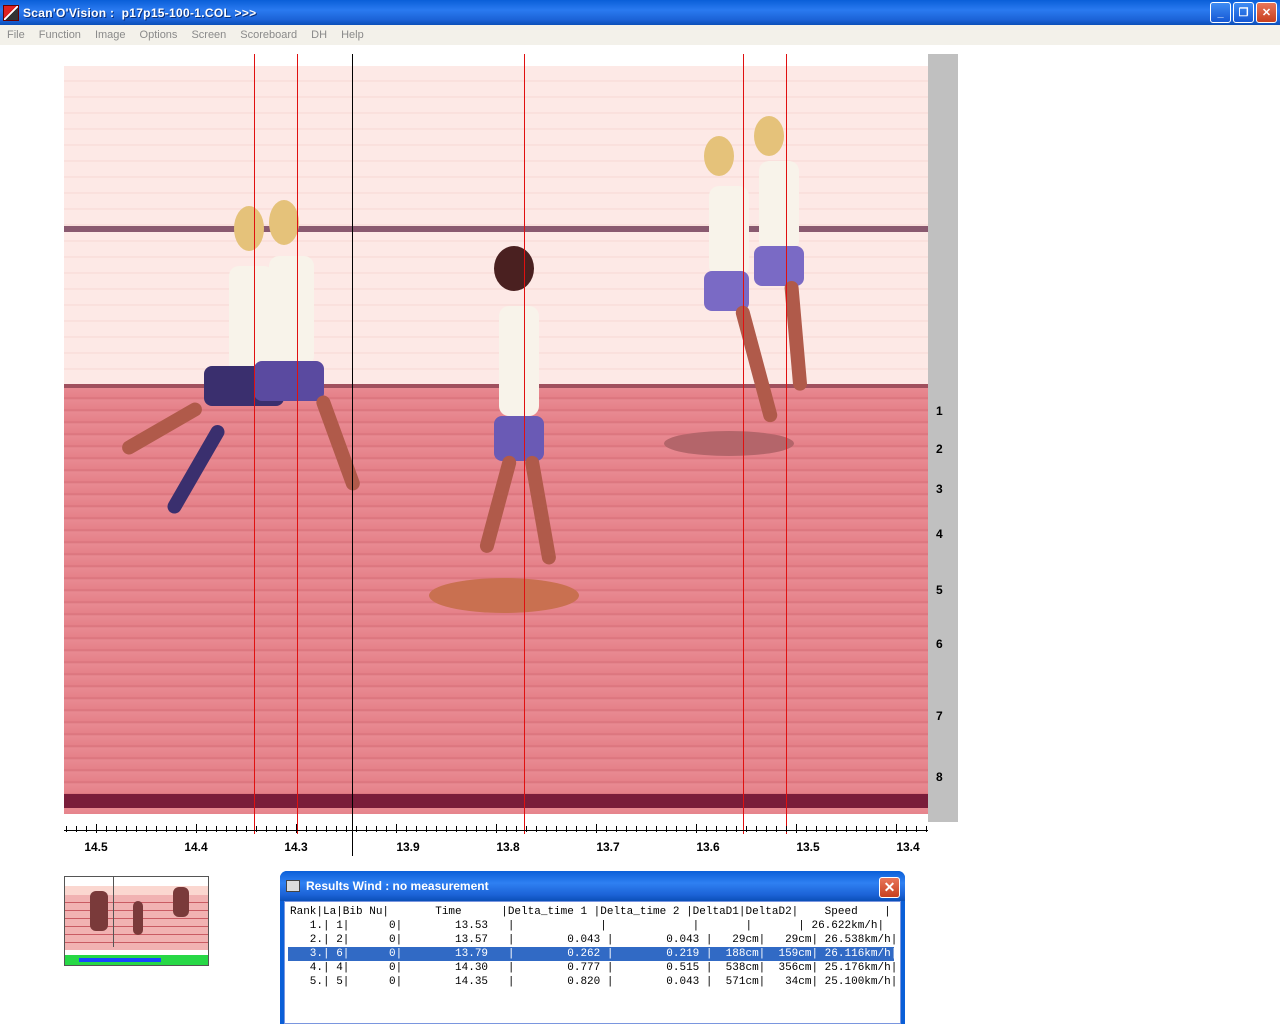 The image size is (1280, 1024). What do you see at coordinates (293, 886) in the screenshot?
I see `printer-icon` at bounding box center [293, 886].